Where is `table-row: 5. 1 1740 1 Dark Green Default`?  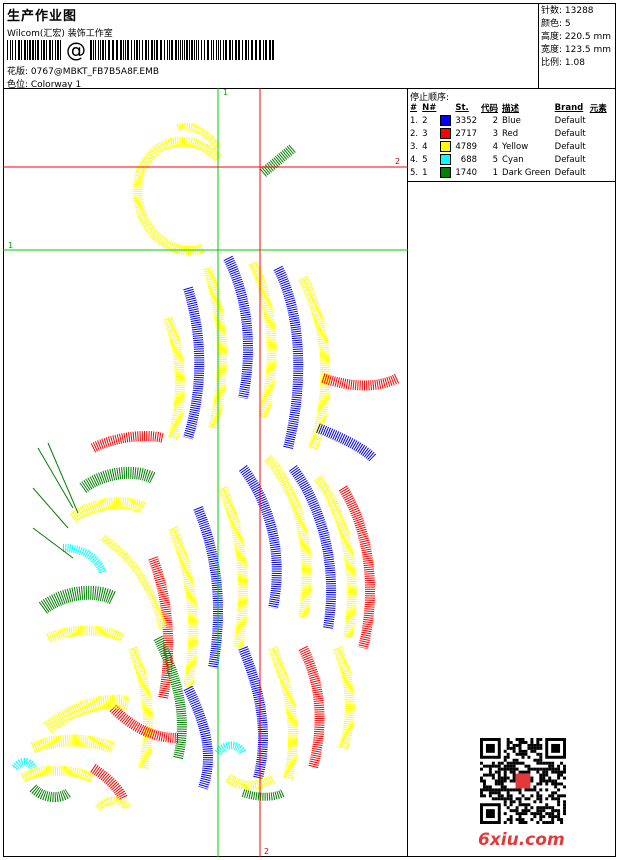 table-row: 5. 1 1740 1 Dark Green Default is located at coordinates (508, 172).